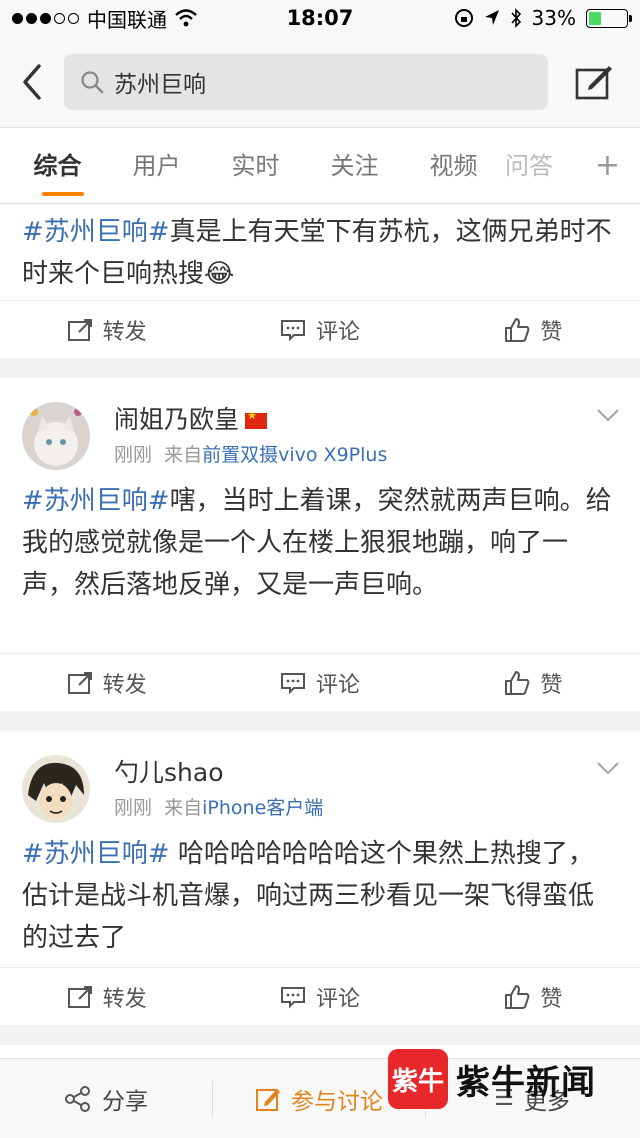 This screenshot has height=1138, width=640. I want to click on carrier-label: 中国联通, so click(127, 19).